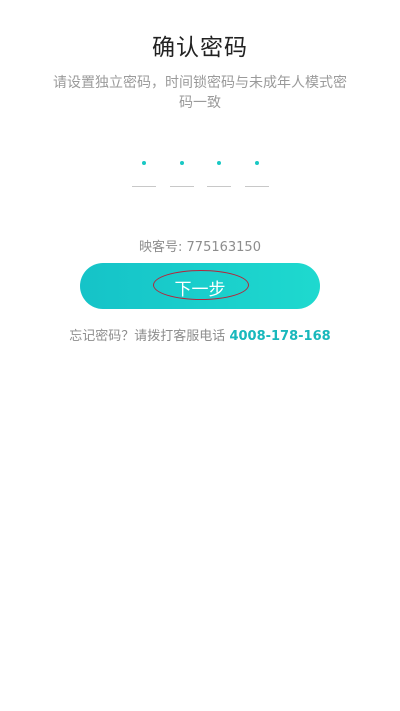  What do you see at coordinates (279, 336) in the screenshot?
I see `hotline-link: 4008-178-168` at bounding box center [279, 336].